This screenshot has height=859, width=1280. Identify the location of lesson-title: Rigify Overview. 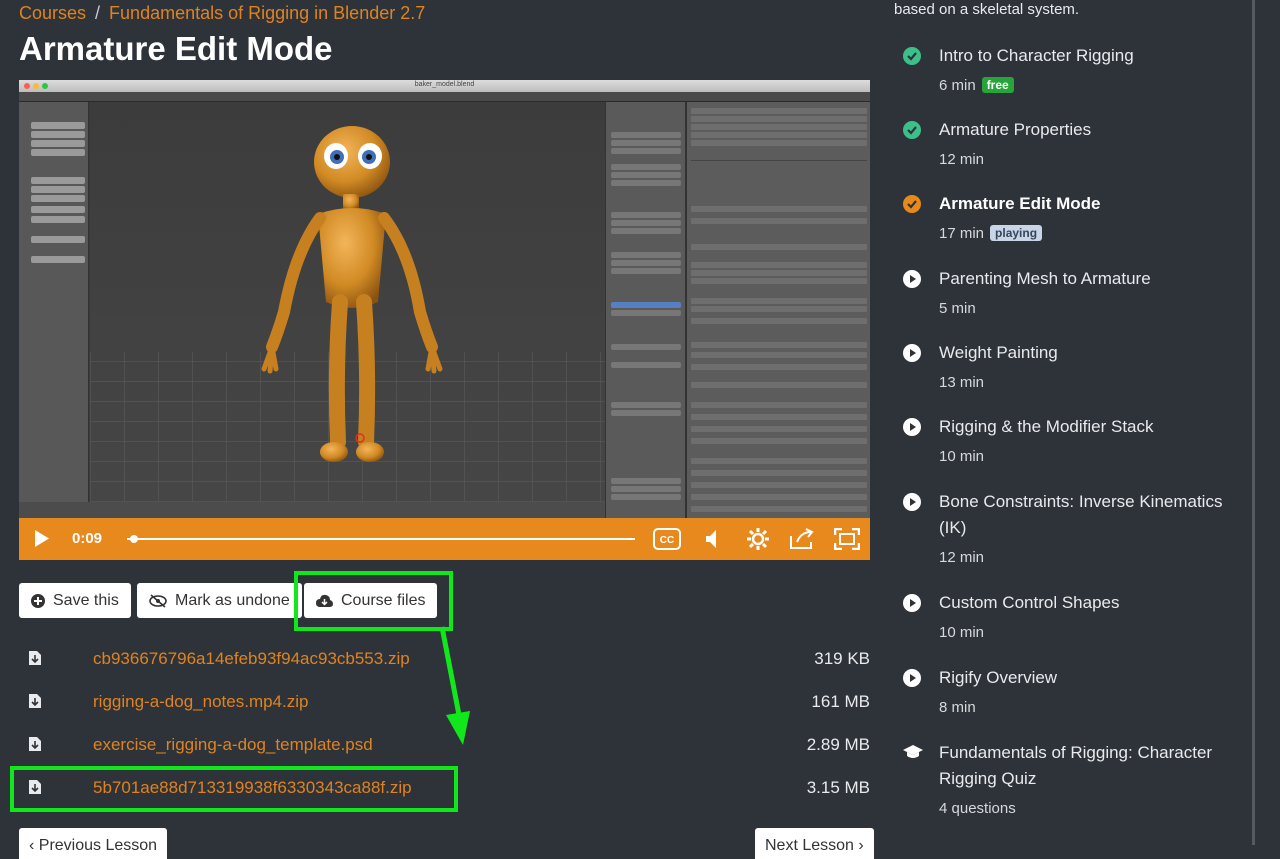
(998, 677).